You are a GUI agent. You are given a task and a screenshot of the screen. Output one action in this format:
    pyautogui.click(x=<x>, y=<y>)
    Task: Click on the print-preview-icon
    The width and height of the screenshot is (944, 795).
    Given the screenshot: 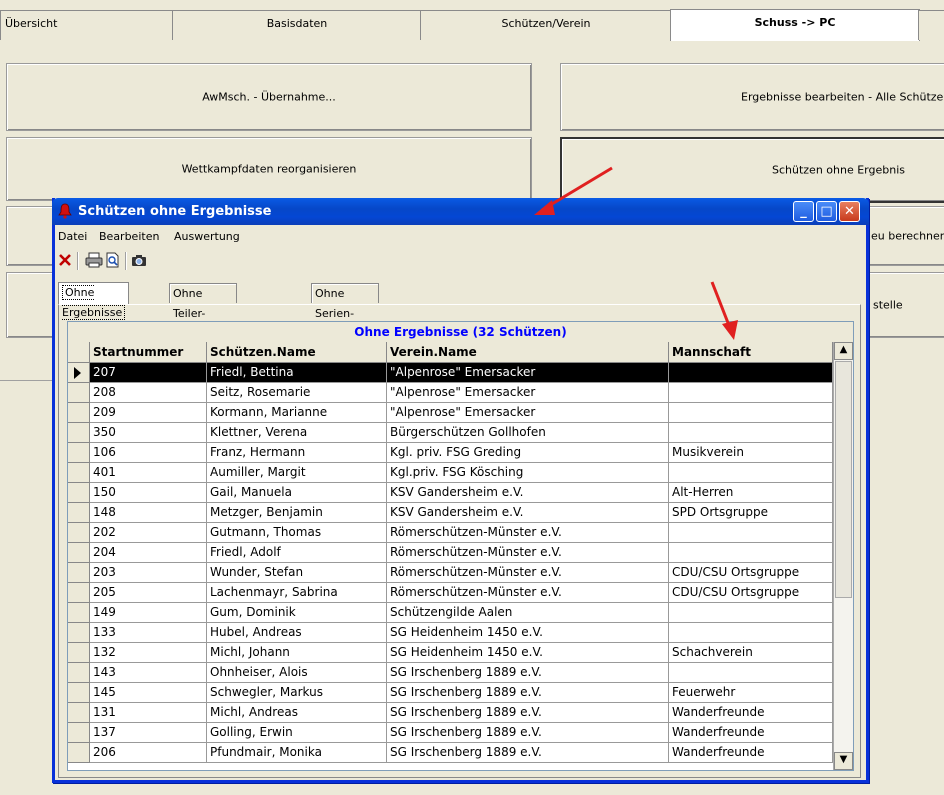 What is the action you would take?
    pyautogui.click(x=113, y=261)
    